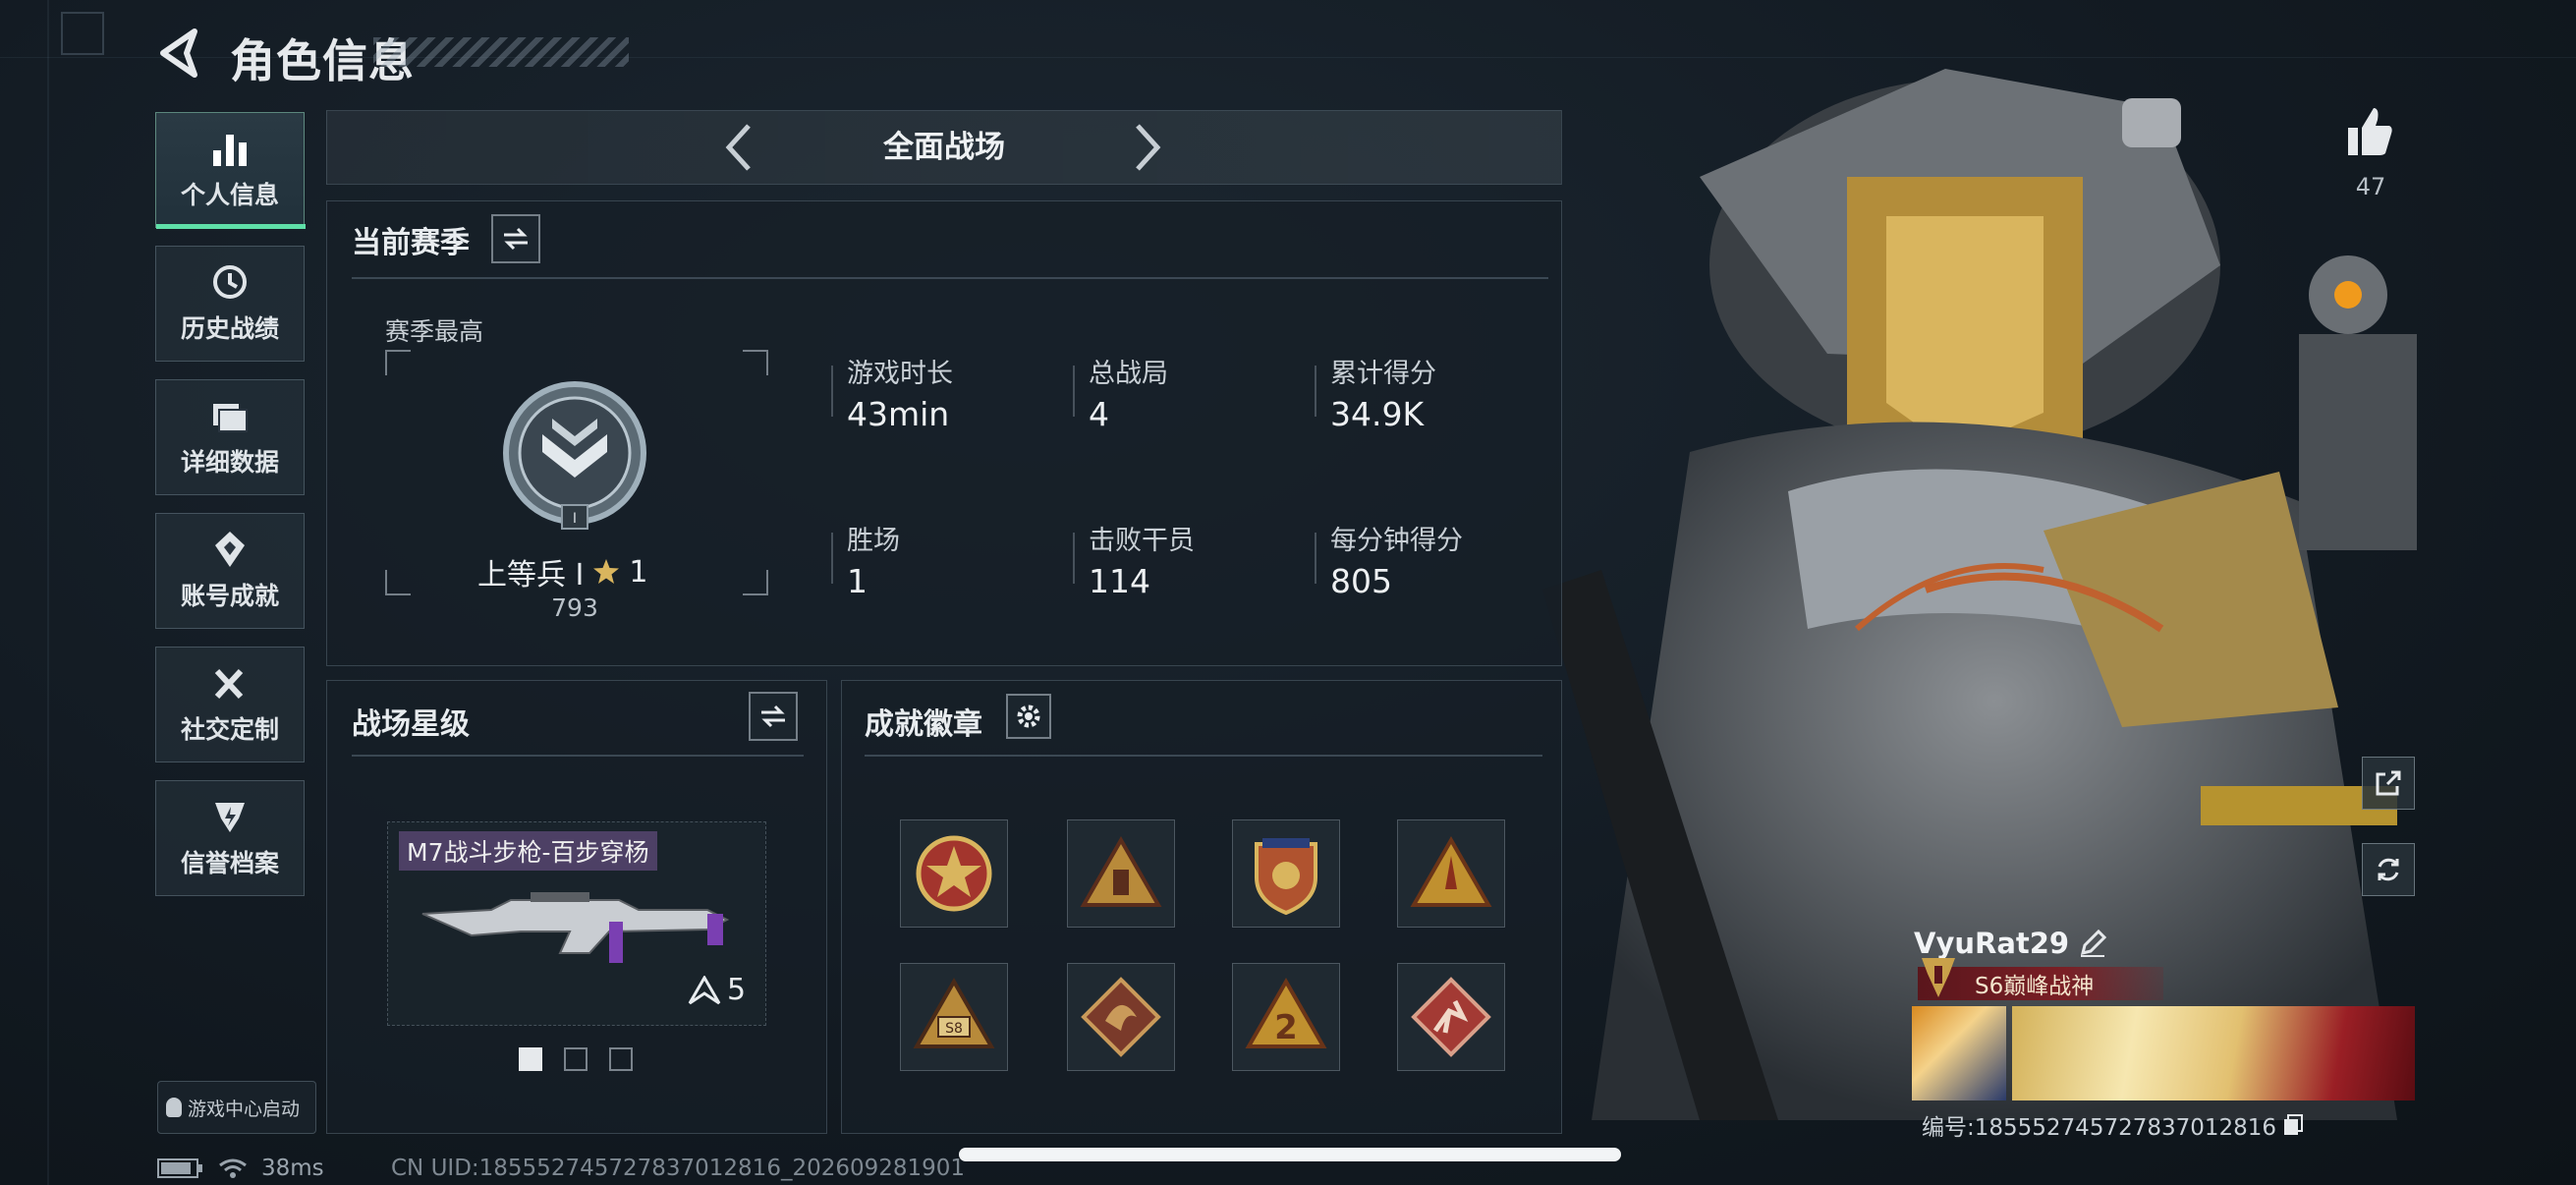 The image size is (2576, 1185). What do you see at coordinates (230, 838) in the screenshot?
I see `sidebar-item-credit: 信誉档案` at bounding box center [230, 838].